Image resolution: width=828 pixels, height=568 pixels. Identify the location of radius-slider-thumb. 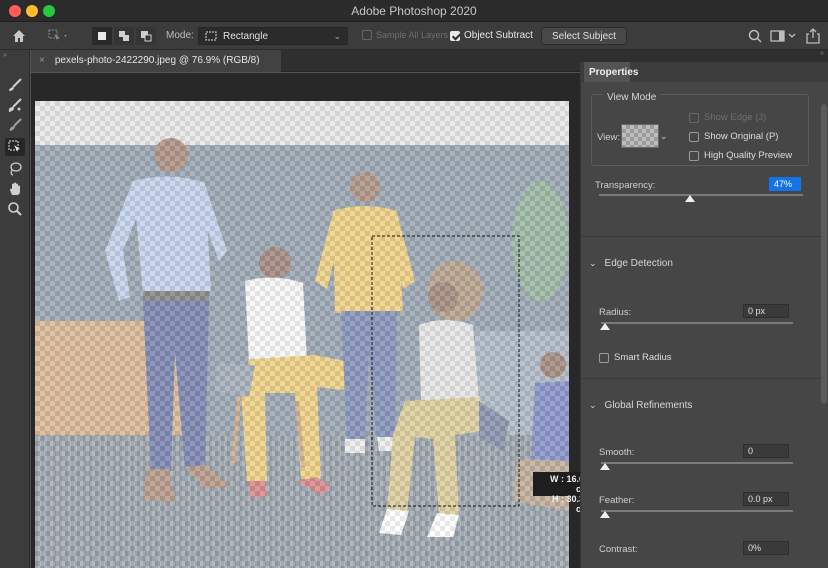
(605, 326).